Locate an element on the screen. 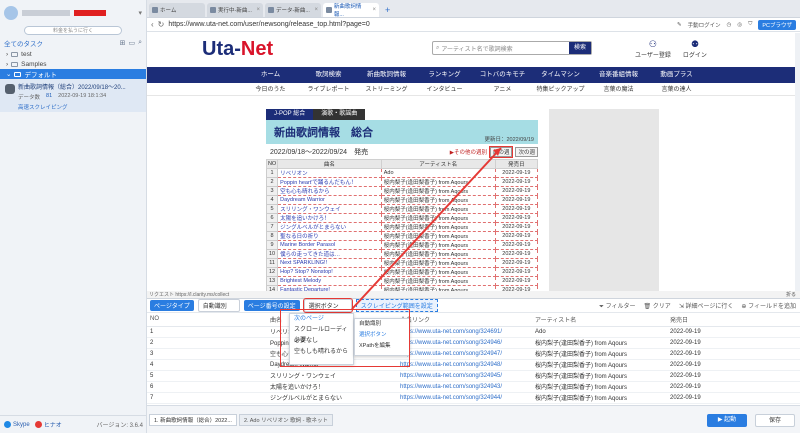 The width and height of the screenshot is (800, 433). song-title-link: スリリング・ワンウェイ is located at coordinates (329, 209).